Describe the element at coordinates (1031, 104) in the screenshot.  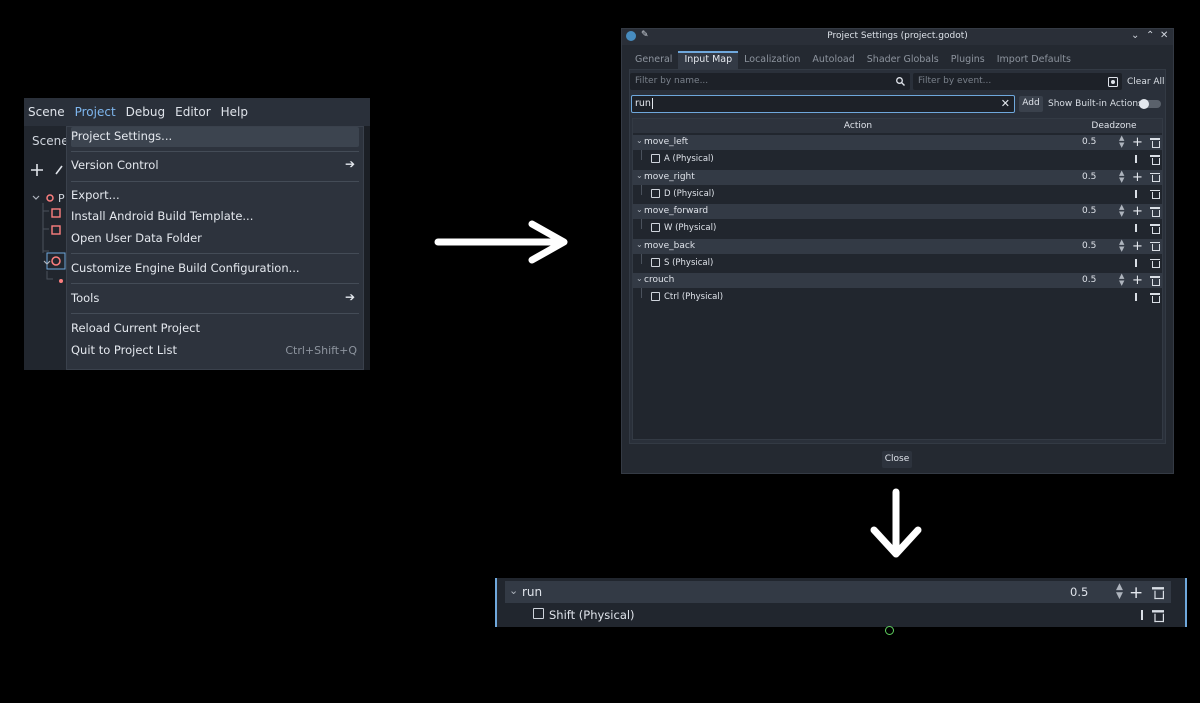
I see `add-action-button: Add` at that location.